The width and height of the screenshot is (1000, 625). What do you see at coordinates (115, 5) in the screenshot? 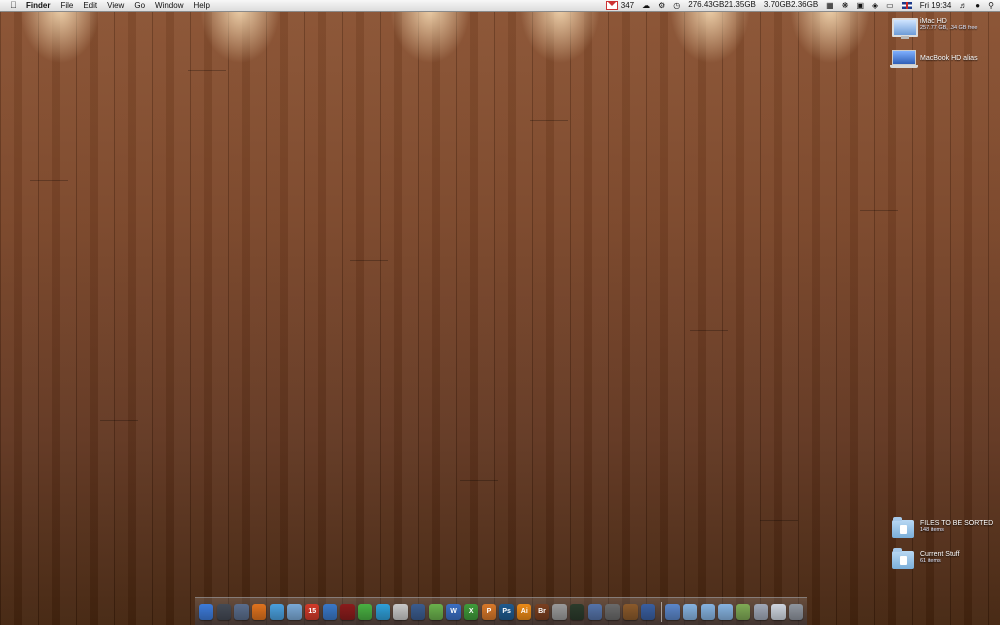
I see `menu-view: View` at bounding box center [115, 5].